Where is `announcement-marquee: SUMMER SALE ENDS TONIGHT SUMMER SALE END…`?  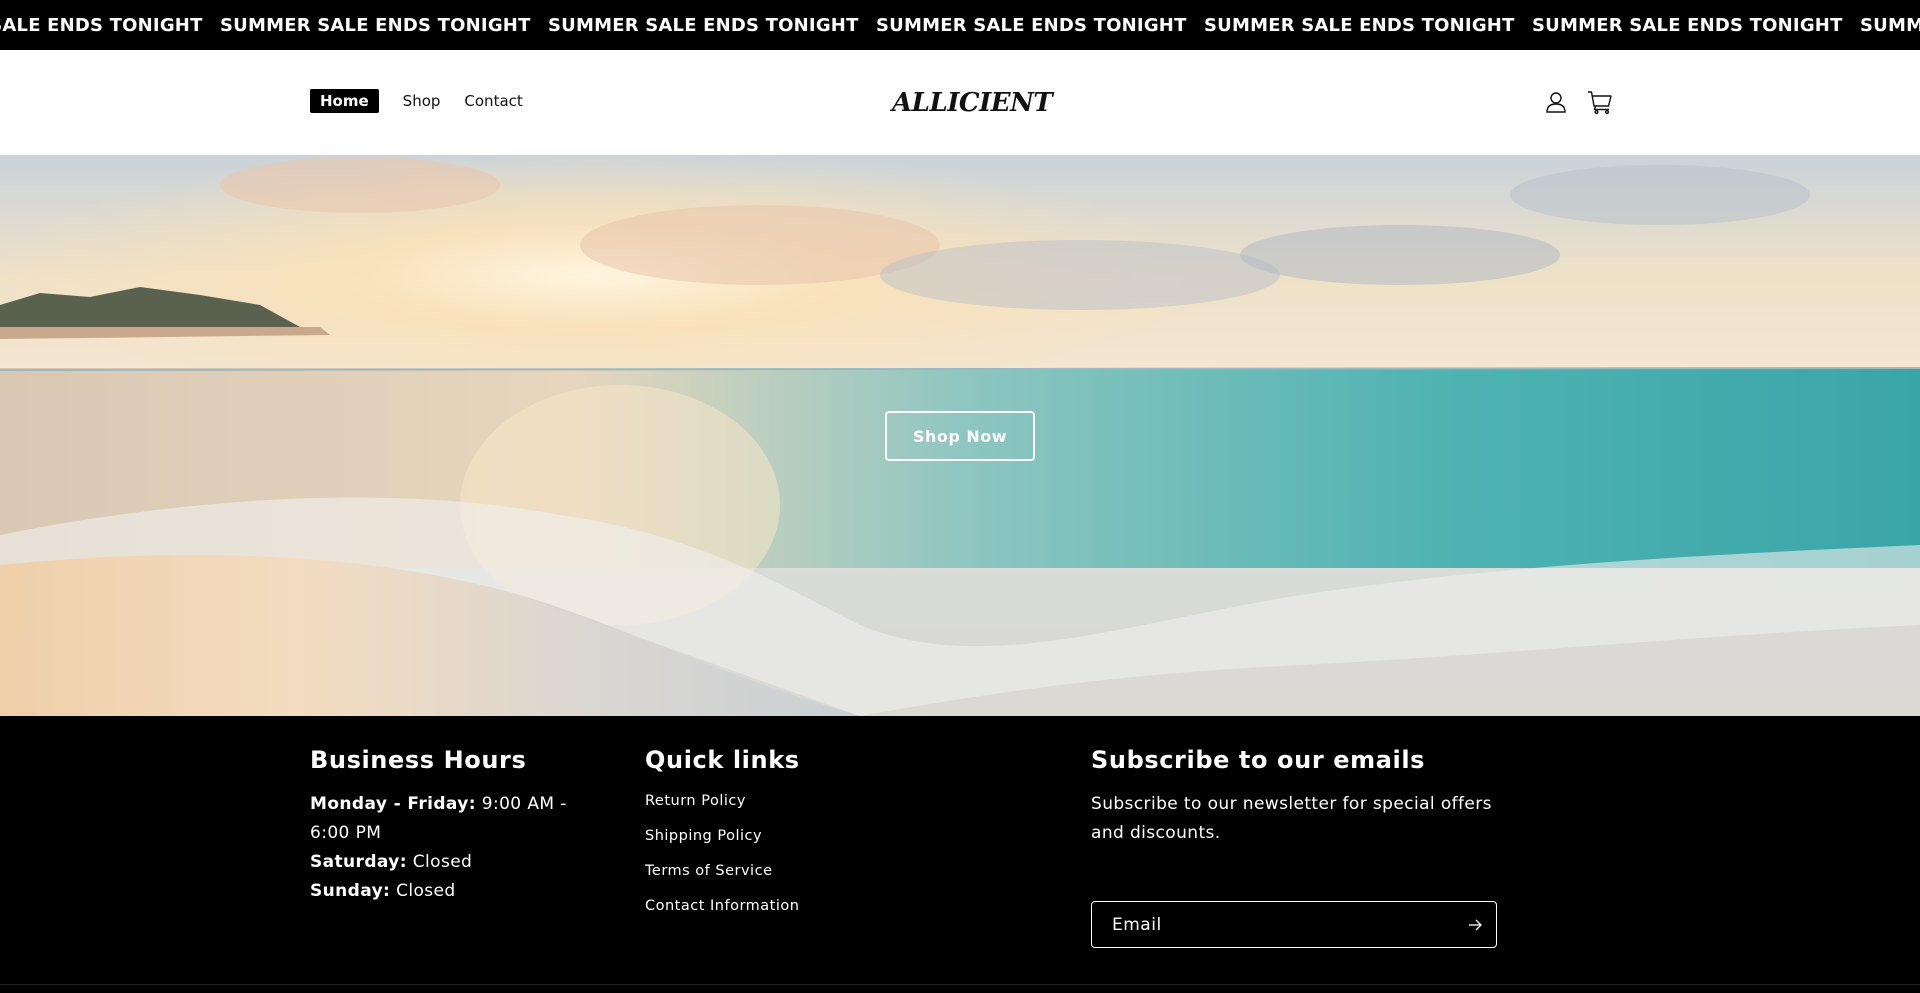 announcement-marquee: SUMMER SALE ENDS TONIGHT SUMMER SALE END… is located at coordinates (960, 25).